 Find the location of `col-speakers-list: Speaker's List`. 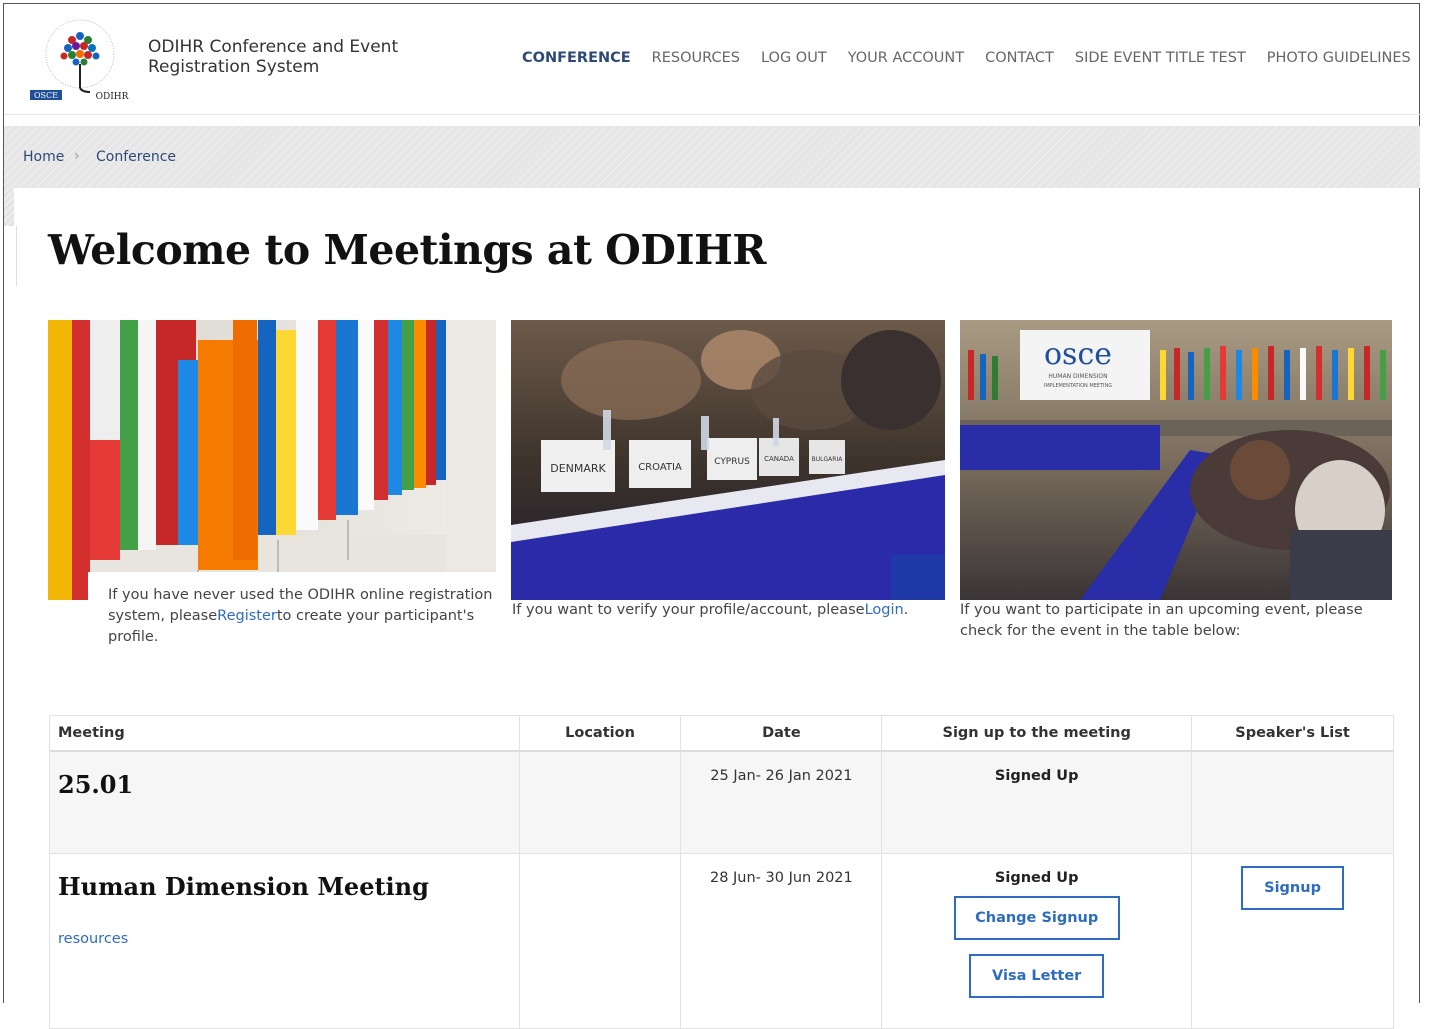

col-speakers-list: Speaker's List is located at coordinates (1292, 733).